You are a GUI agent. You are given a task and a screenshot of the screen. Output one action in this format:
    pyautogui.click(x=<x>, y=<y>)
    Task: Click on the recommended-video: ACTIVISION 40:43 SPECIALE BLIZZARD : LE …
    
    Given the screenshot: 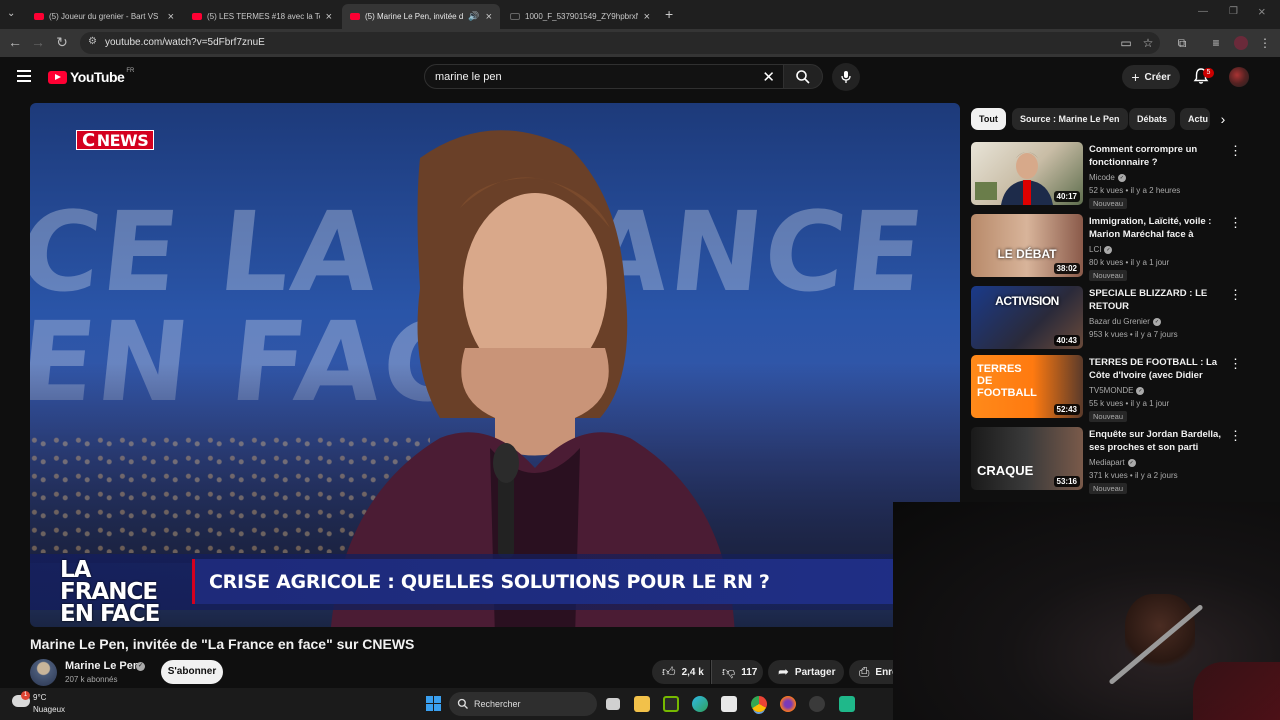 What is the action you would take?
    pyautogui.click(x=1106, y=318)
    